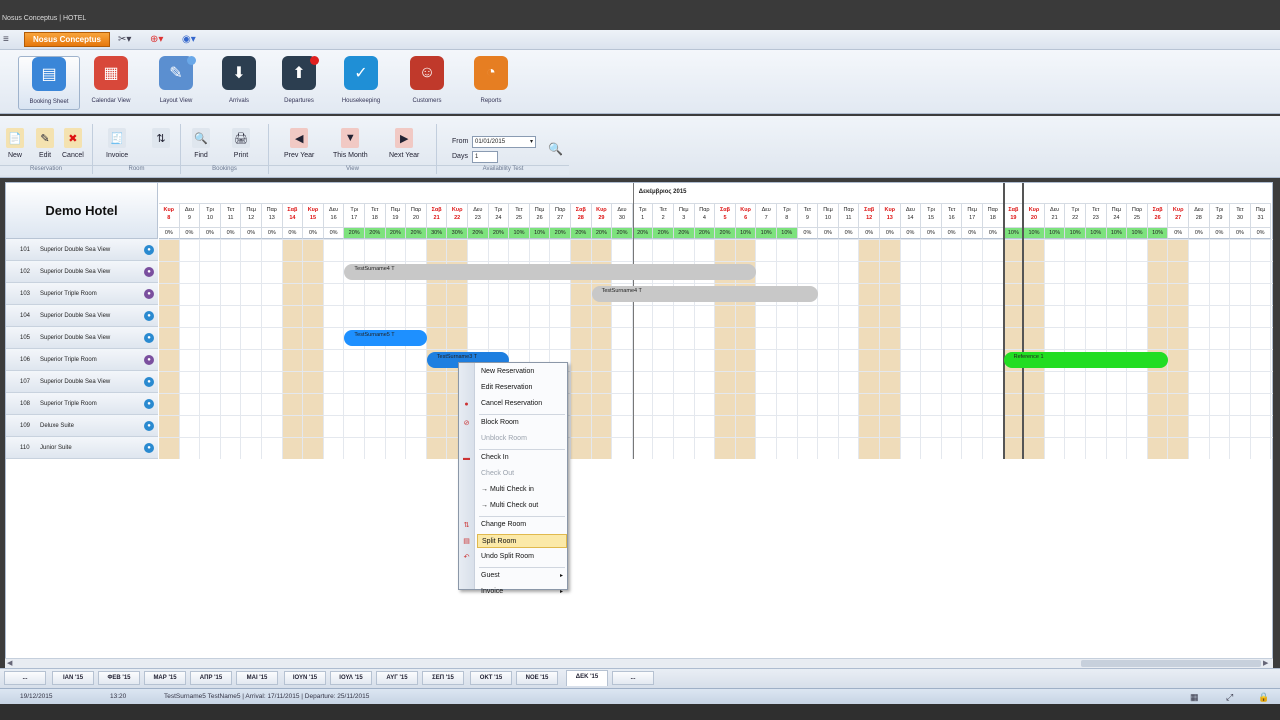  Describe the element at coordinates (195, 39) in the screenshot. I see `globe-icon: ◉▾` at that location.